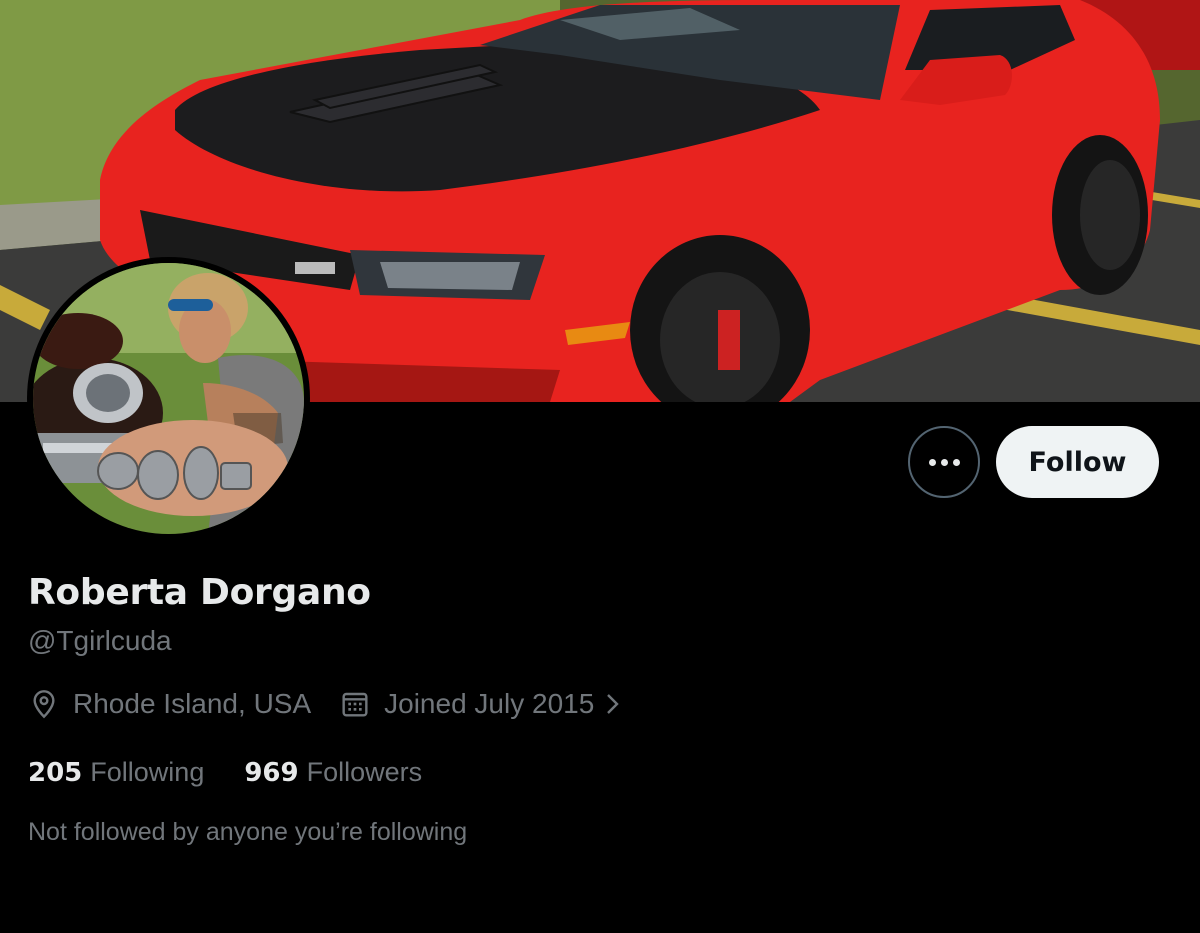 The width and height of the screenshot is (1200, 933). Describe the element at coordinates (44, 704) in the screenshot. I see `location-pin-icon` at that location.